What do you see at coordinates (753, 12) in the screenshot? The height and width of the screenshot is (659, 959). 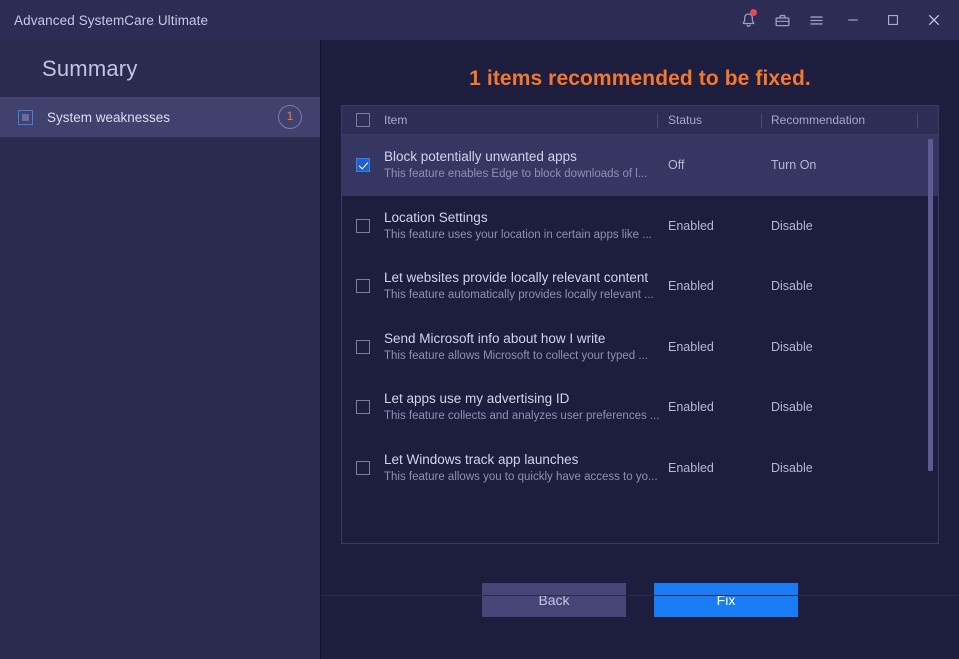 I see `notification-badge-dot` at bounding box center [753, 12].